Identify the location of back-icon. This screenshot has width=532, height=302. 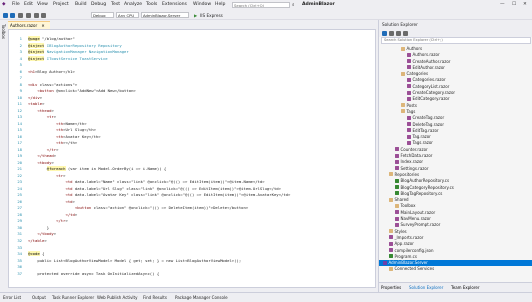
(5, 15).